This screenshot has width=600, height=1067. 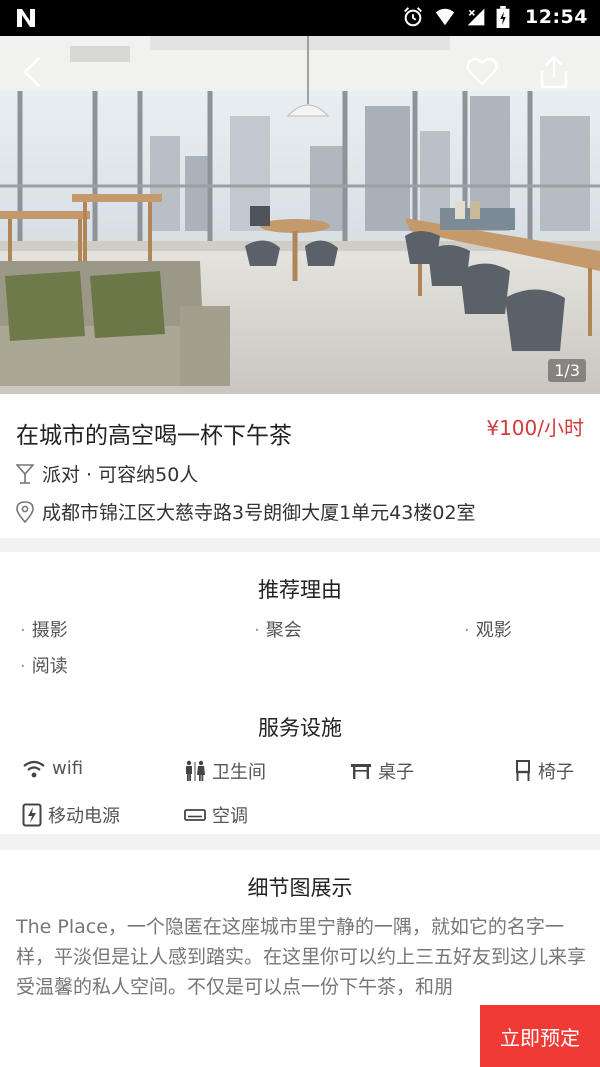 I want to click on reasons-title: 推荐理由, so click(x=300, y=590).